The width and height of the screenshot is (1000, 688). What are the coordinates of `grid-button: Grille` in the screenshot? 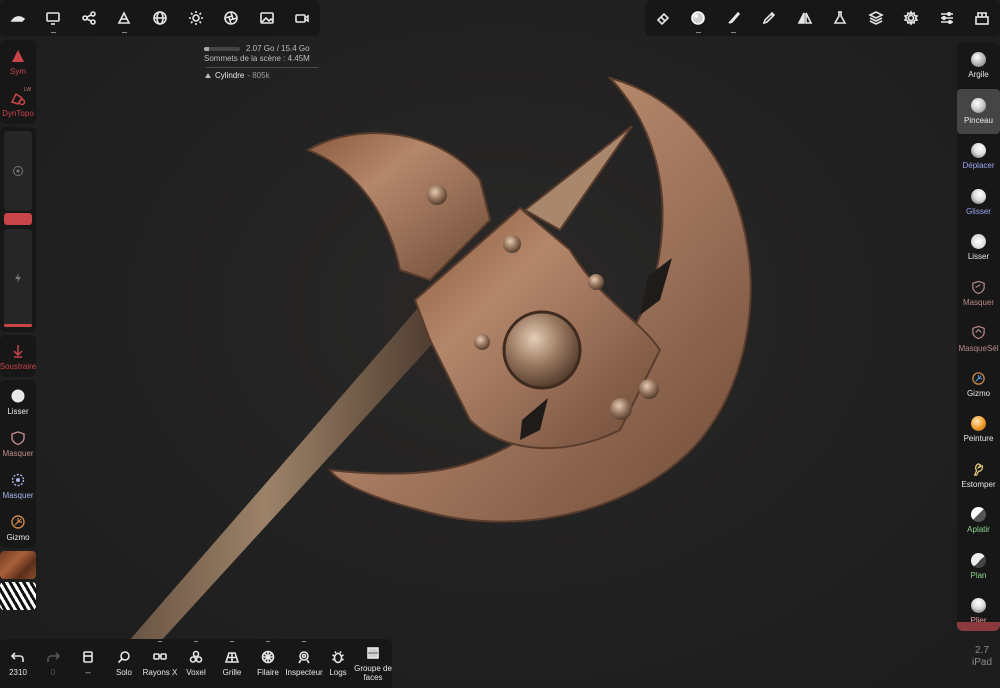 It's located at (232, 663).